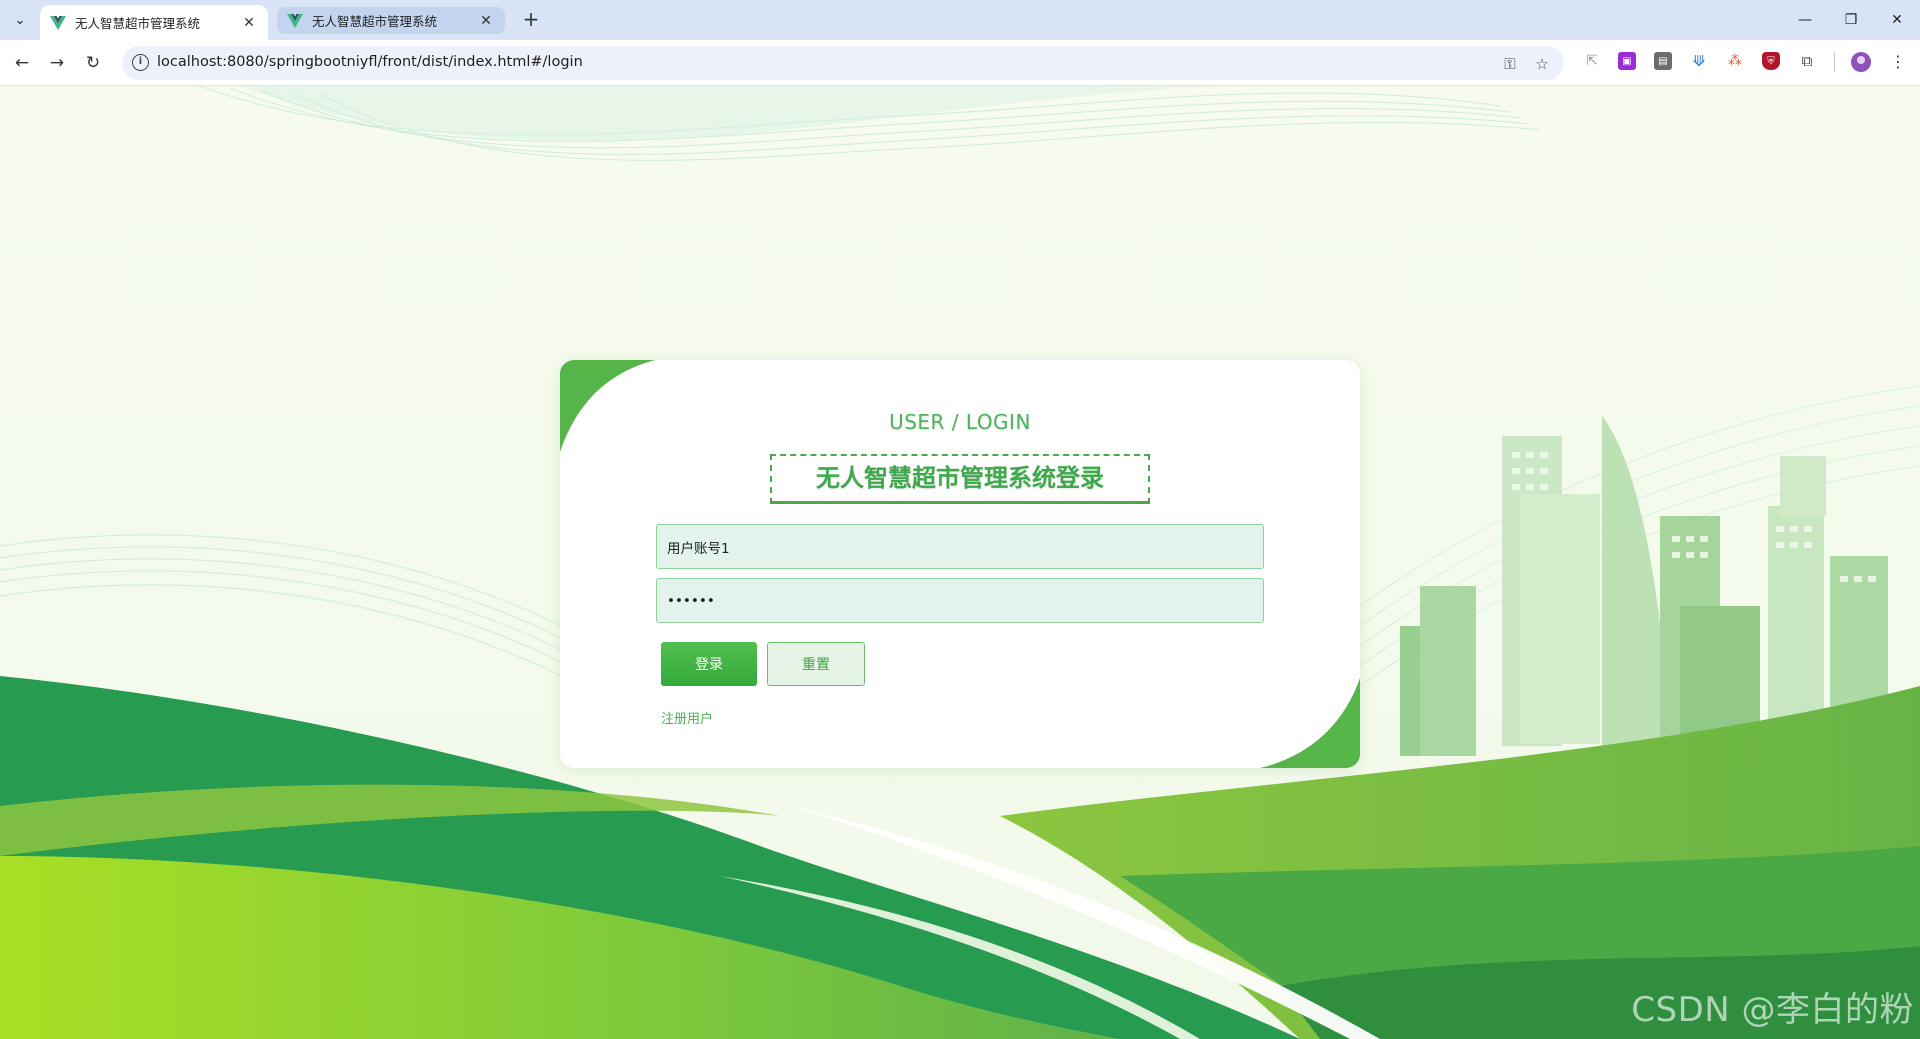 This screenshot has height=1039, width=1920. Describe the element at coordinates (1542, 64) in the screenshot. I see `bookmark-star-icon: ☆` at that location.